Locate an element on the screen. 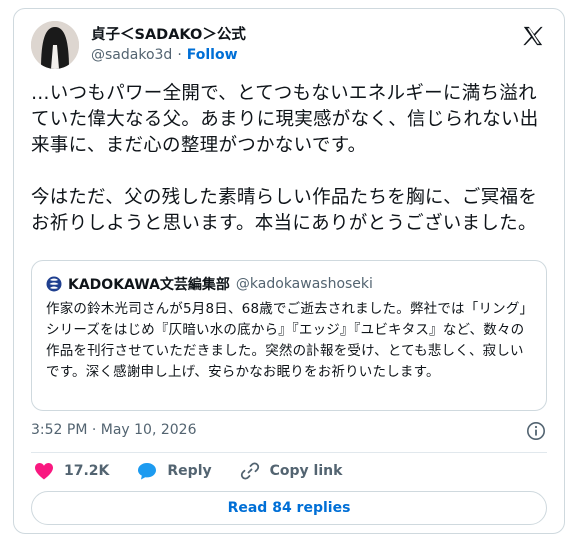  avatar is located at coordinates (55, 45).